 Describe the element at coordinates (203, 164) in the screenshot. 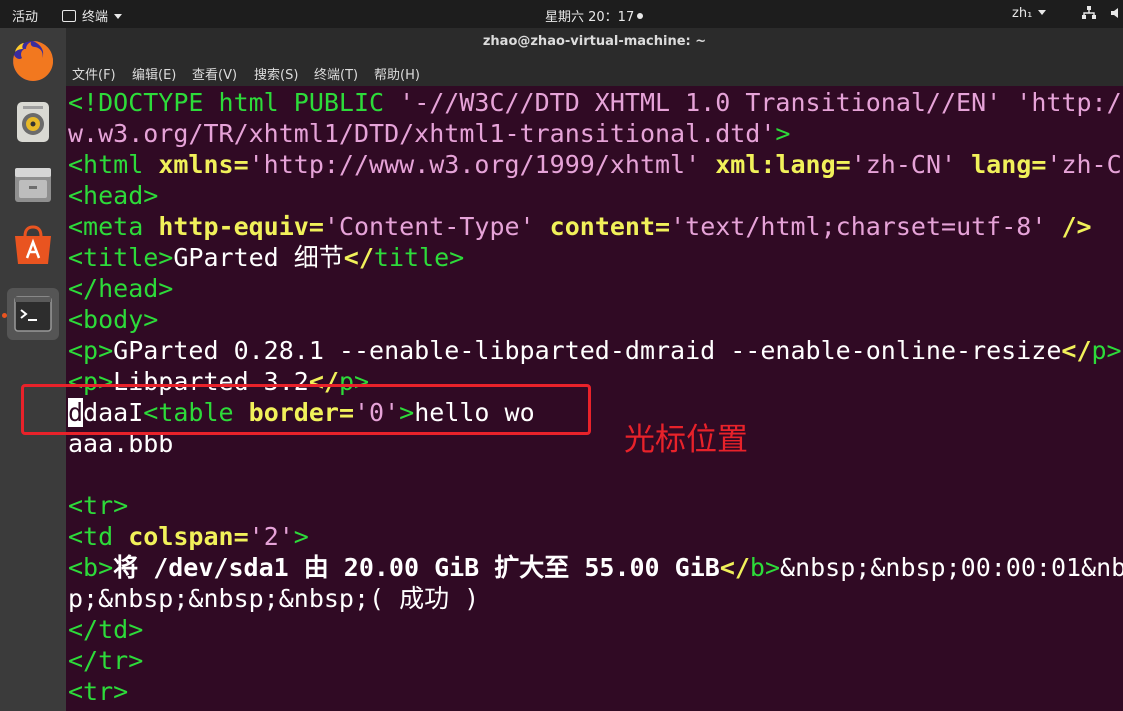

I see `terminal-text: xmlns=` at that location.